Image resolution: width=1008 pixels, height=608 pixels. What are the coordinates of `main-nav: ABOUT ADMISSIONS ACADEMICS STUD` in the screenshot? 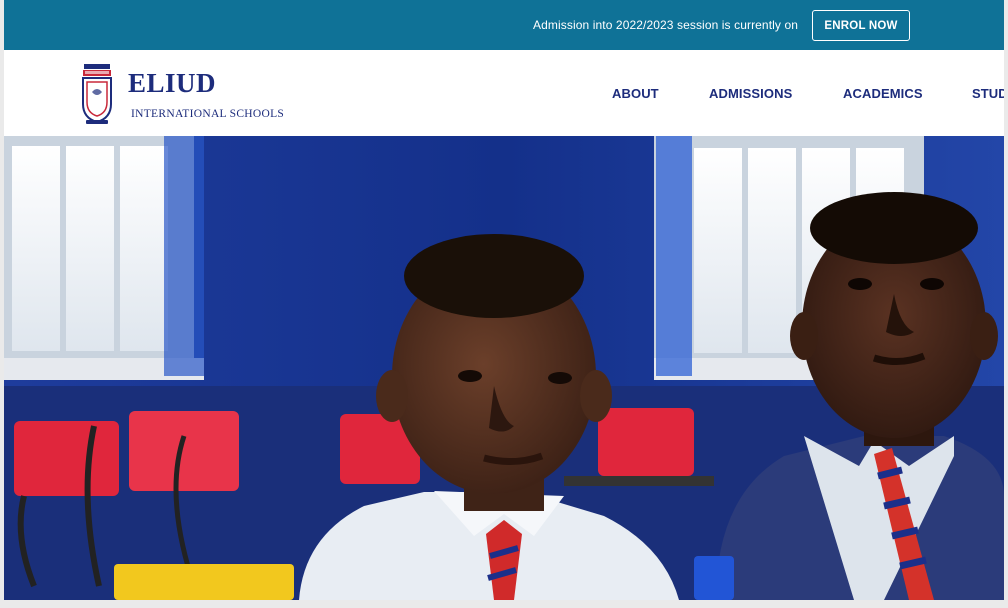 It's located at (504, 94).